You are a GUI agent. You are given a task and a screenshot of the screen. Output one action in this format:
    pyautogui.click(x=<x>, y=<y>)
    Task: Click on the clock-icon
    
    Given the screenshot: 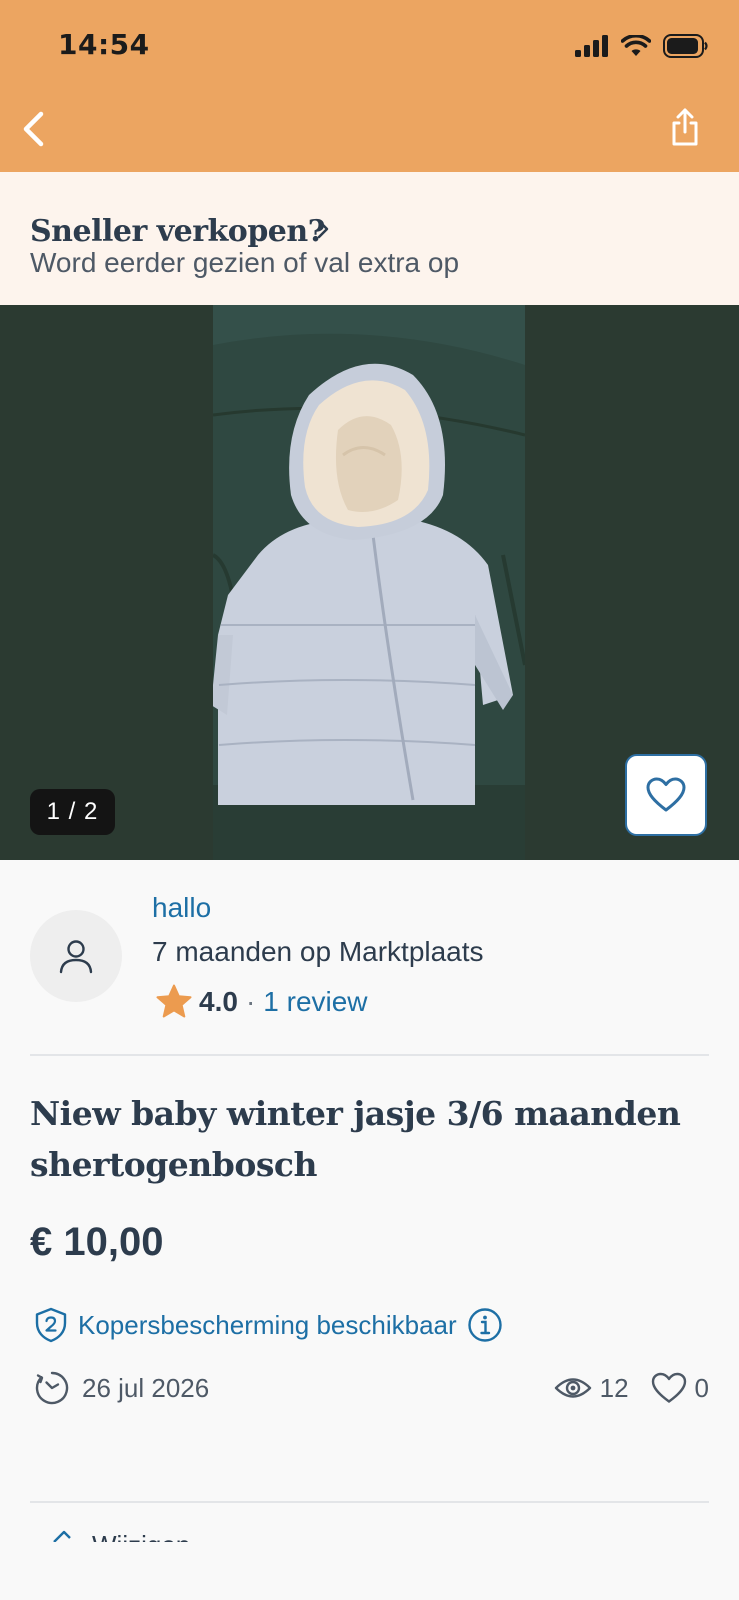 What is the action you would take?
    pyautogui.click(x=52, y=1388)
    